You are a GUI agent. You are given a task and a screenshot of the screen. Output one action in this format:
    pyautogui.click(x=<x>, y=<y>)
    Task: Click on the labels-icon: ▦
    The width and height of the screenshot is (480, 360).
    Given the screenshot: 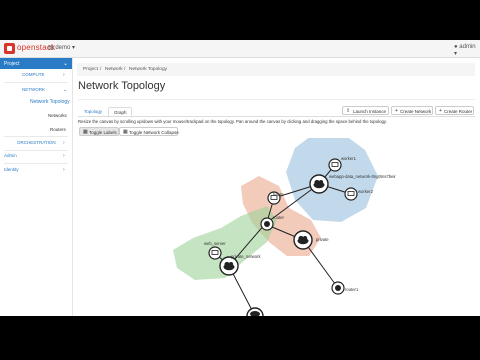 What is the action you would take?
    pyautogui.click(x=85, y=132)
    